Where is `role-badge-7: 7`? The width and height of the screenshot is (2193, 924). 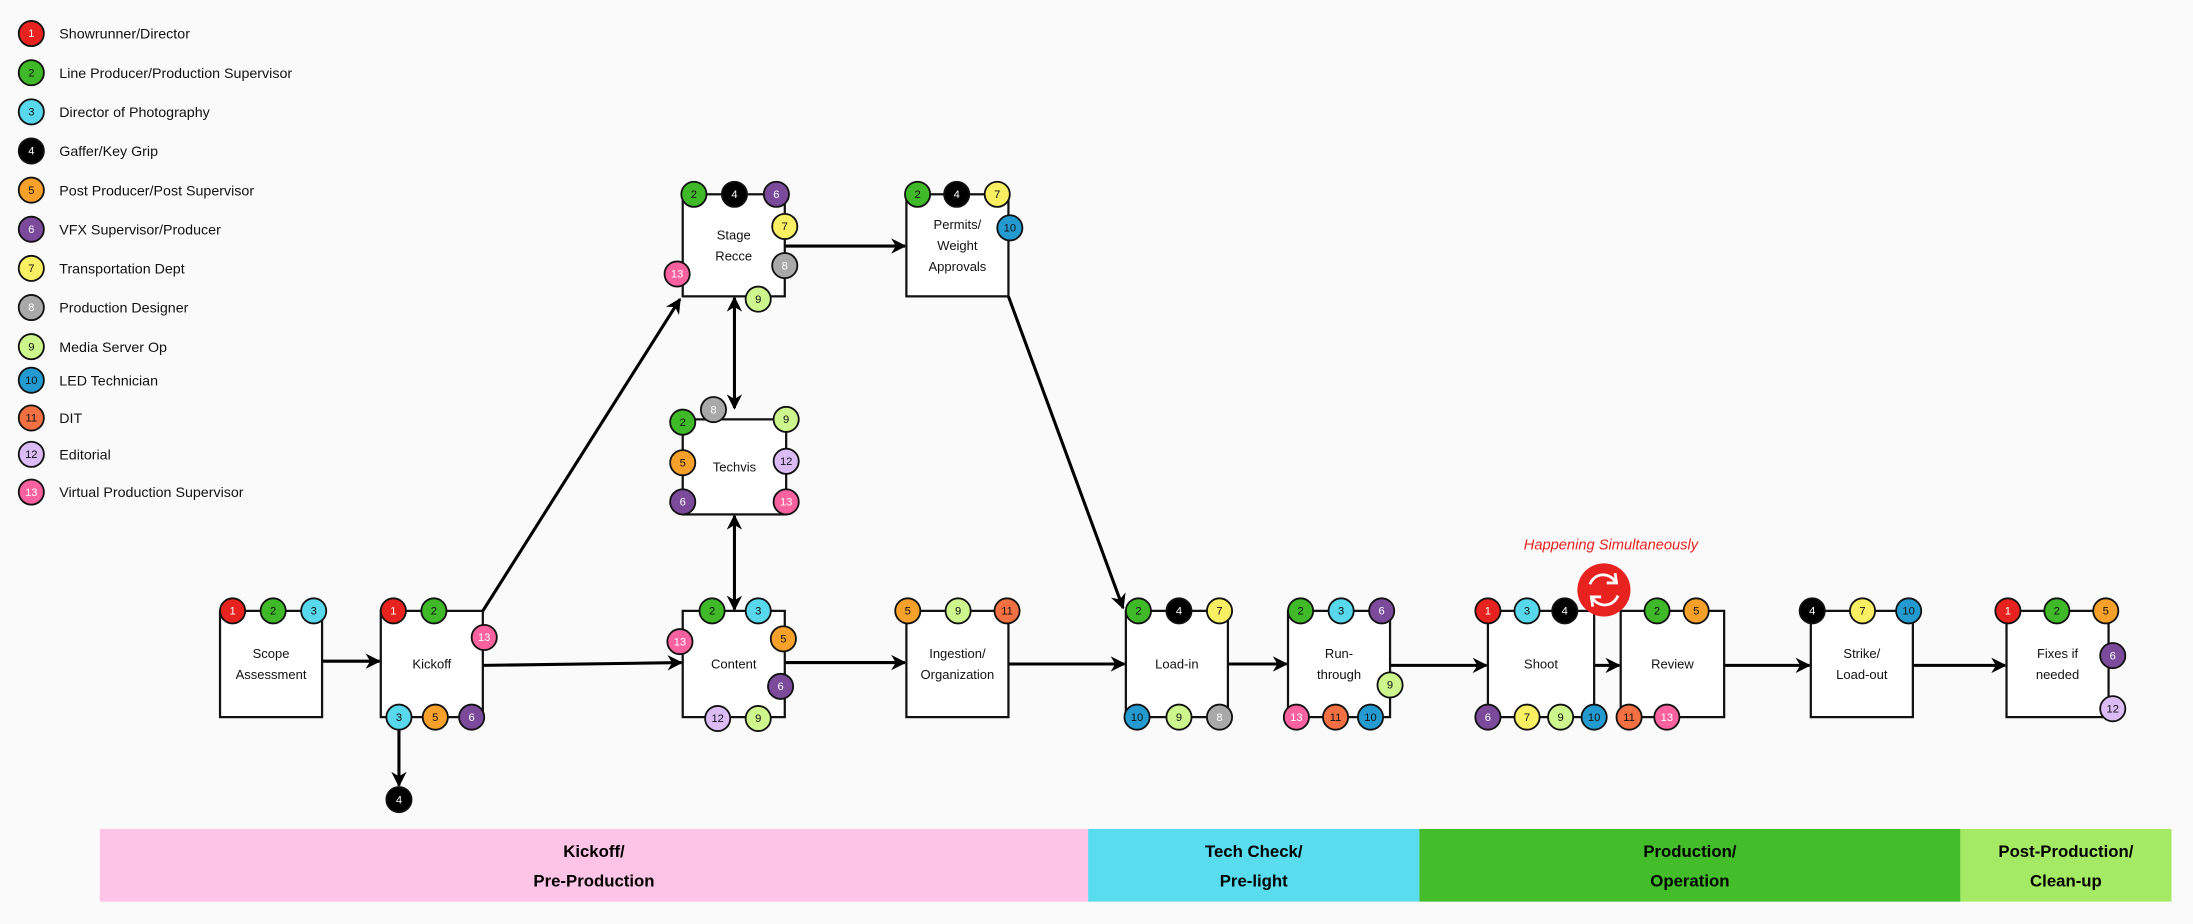 role-badge-7: 7 is located at coordinates (785, 226).